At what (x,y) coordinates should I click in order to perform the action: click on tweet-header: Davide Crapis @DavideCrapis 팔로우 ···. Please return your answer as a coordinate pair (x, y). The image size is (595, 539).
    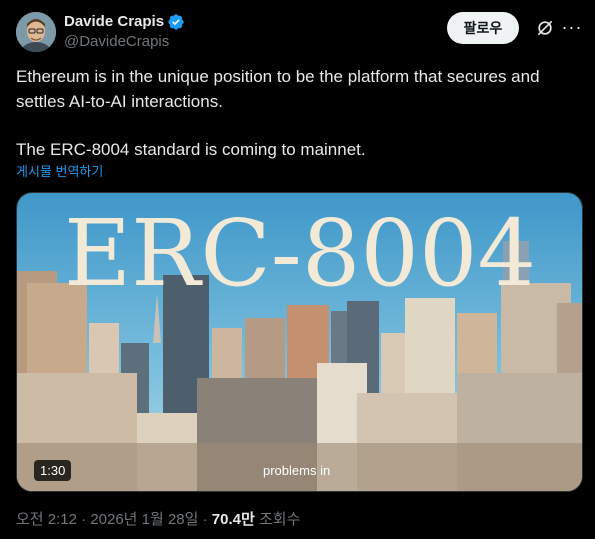
    Looking at the image, I should click on (299, 34).